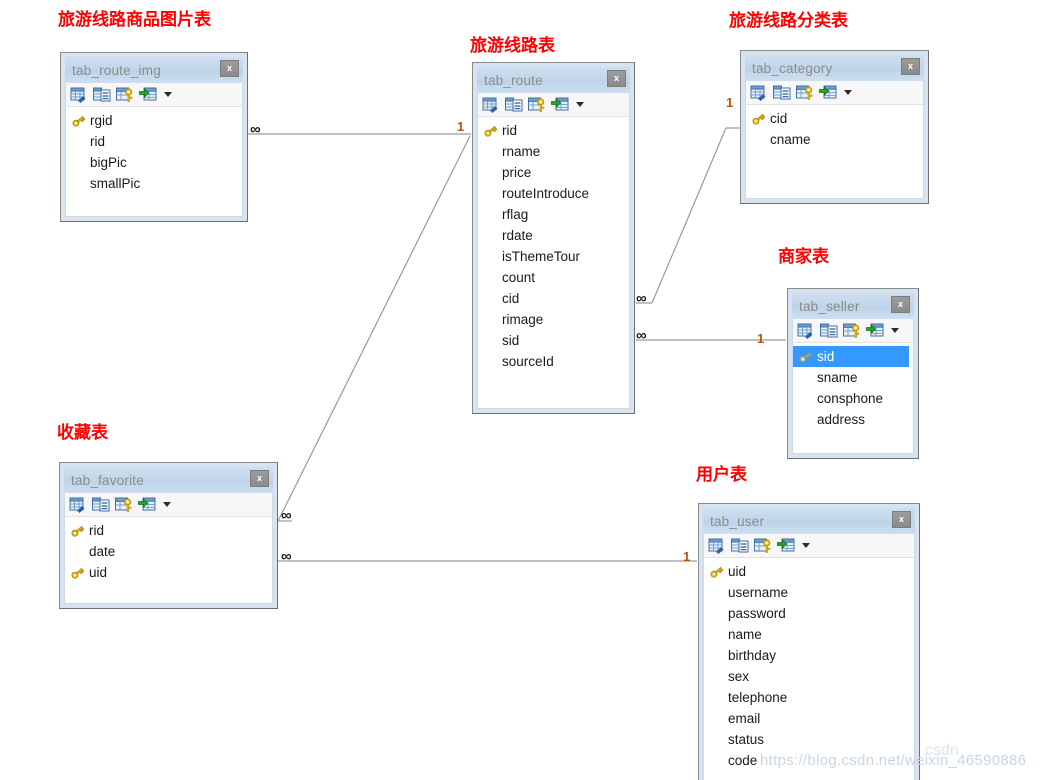  What do you see at coordinates (553, 361) in the screenshot?
I see `field-row: sourceId` at bounding box center [553, 361].